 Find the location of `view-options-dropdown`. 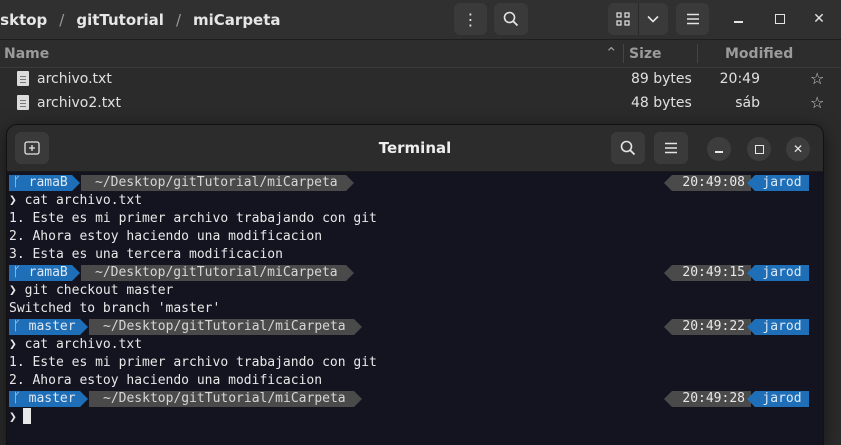

view-options-dropdown is located at coordinates (654, 19).